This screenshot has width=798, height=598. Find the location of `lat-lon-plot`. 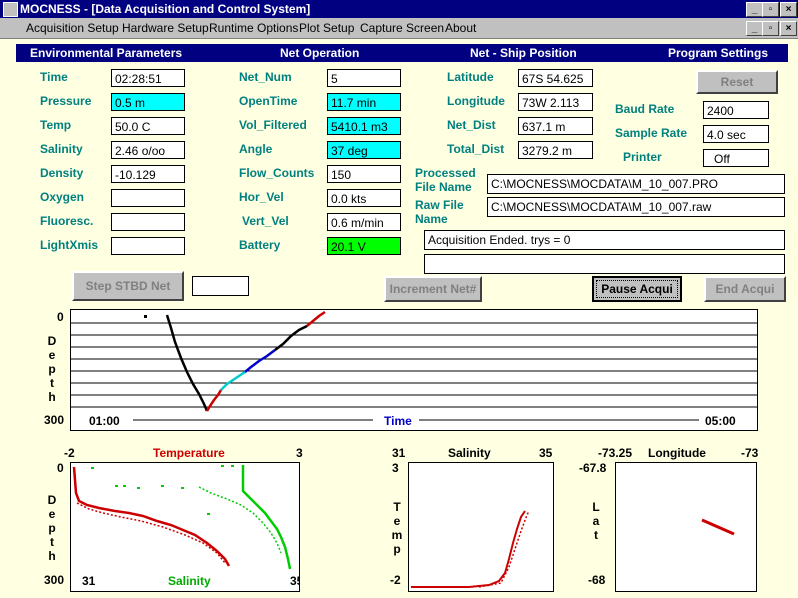

lat-lon-plot is located at coordinates (686, 527).